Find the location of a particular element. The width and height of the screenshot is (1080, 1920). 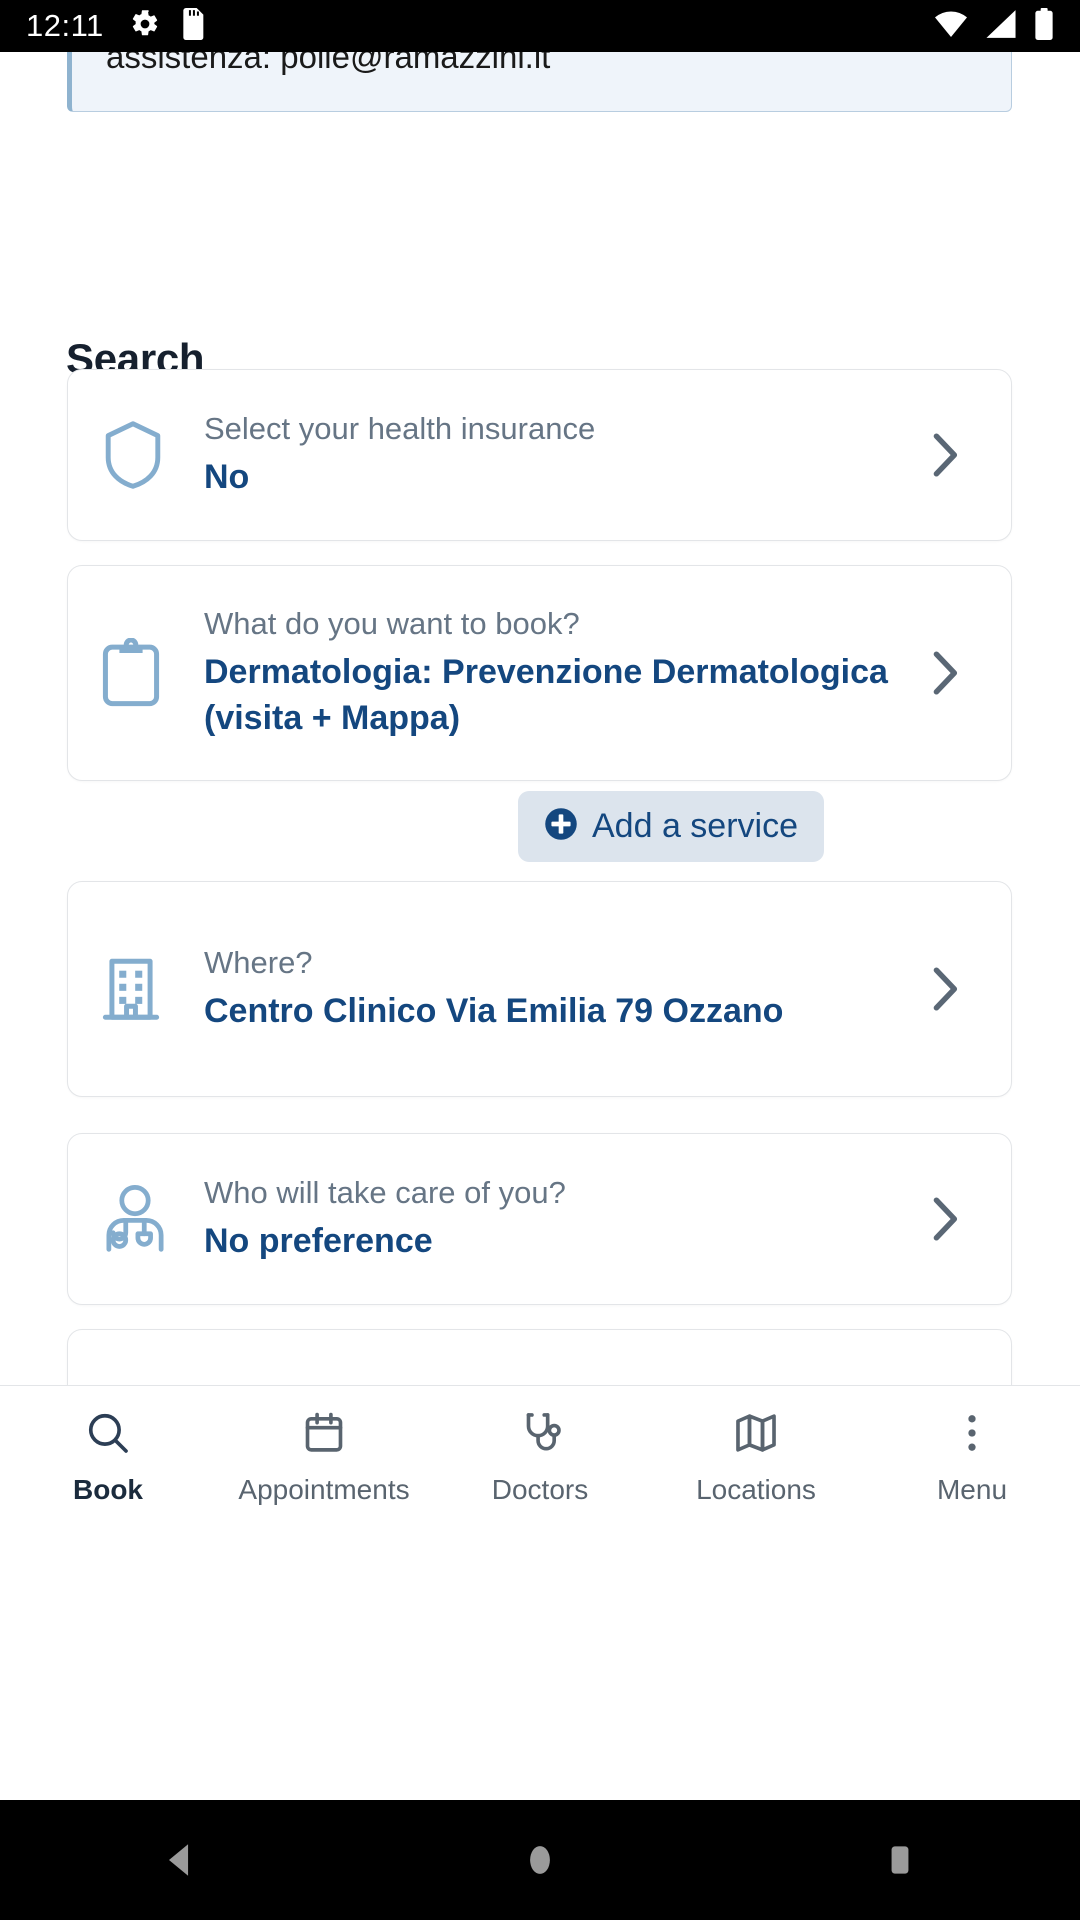

status-right-icons is located at coordinates (994, 26).